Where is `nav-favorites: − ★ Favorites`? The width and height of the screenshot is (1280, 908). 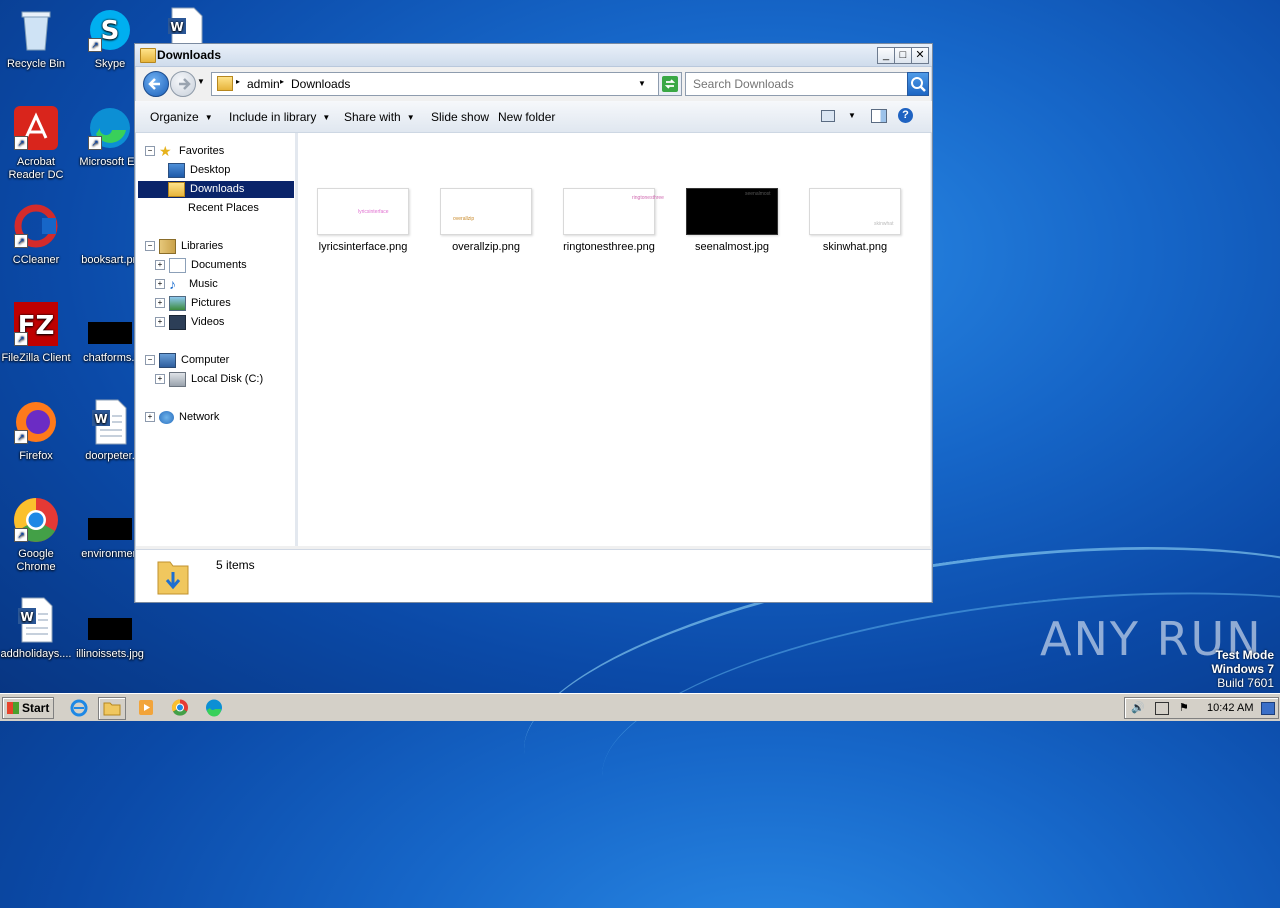 nav-favorites: − ★ Favorites is located at coordinates (184, 151).